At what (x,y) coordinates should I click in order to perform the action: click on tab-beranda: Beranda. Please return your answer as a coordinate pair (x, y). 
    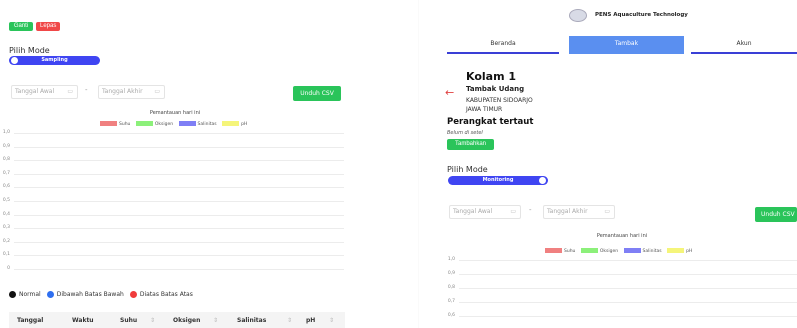
    Looking at the image, I should click on (503, 45).